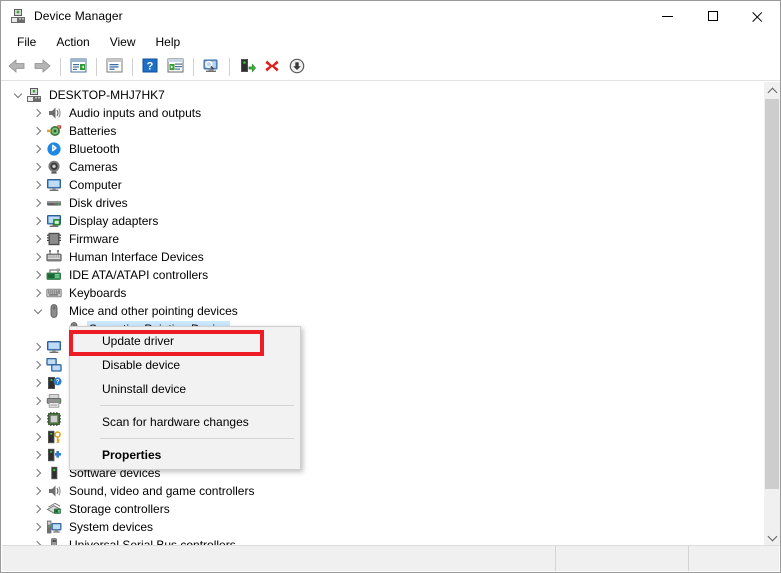 Image resolution: width=781 pixels, height=573 pixels. What do you see at coordinates (374, 203) in the screenshot?
I see `tree-row: Disk drives` at bounding box center [374, 203].